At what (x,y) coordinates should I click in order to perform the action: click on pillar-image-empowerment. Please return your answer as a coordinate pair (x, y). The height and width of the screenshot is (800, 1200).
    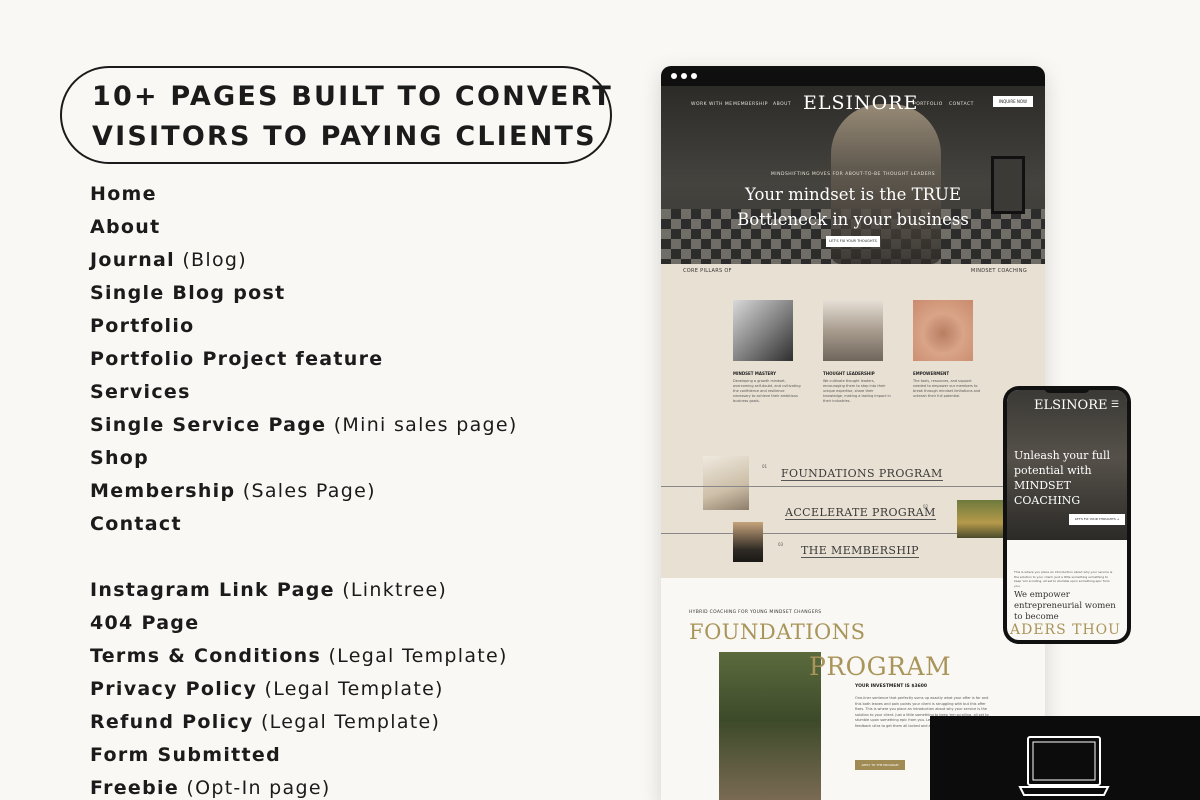
    Looking at the image, I should click on (943, 330).